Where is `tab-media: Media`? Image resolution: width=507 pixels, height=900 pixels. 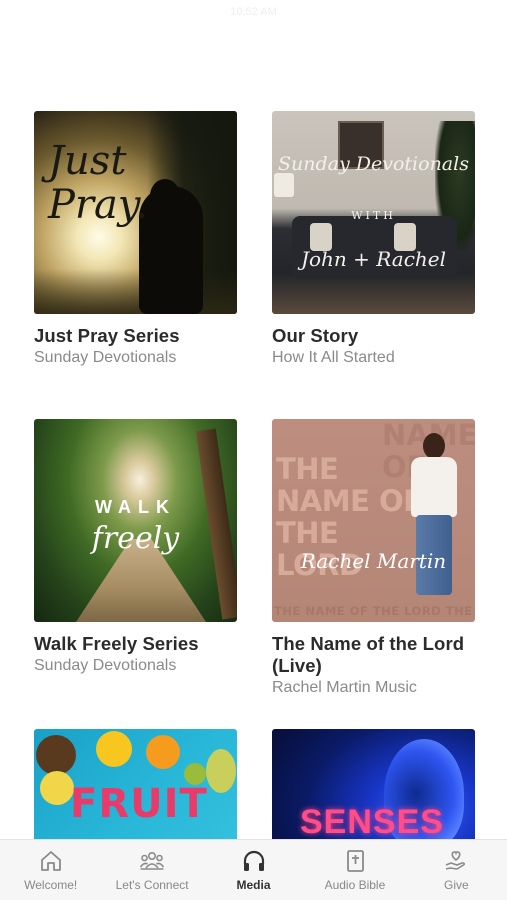 tab-media: Media is located at coordinates (253, 870).